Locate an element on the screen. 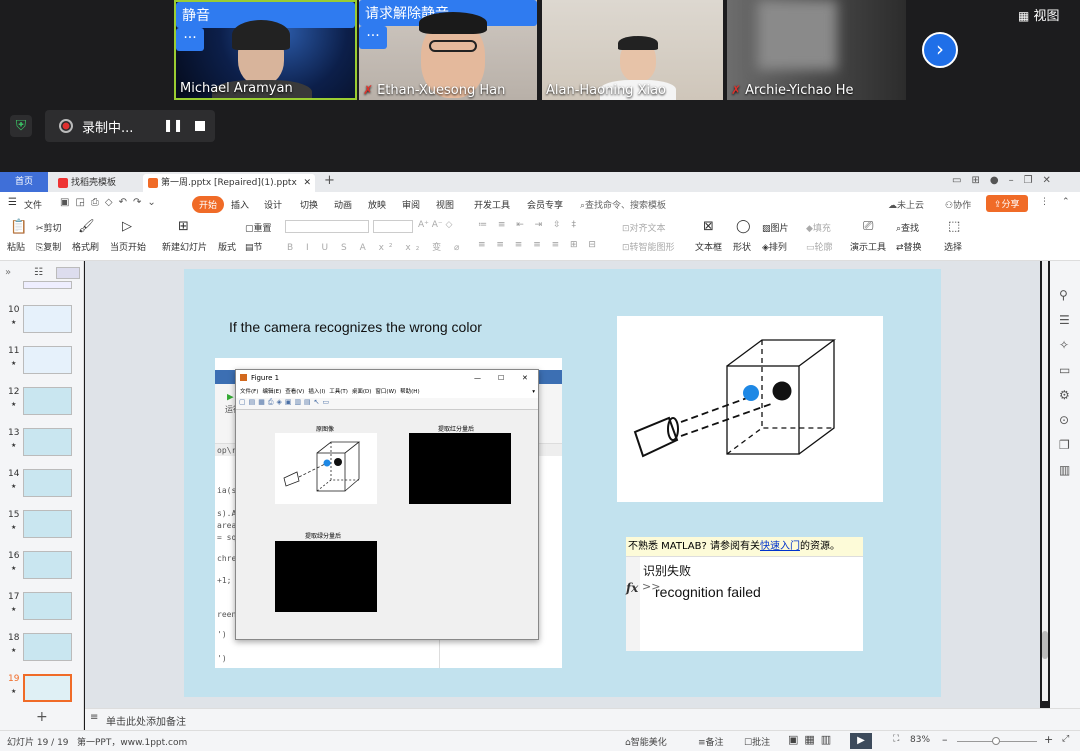 Image resolution: width=1080 pixels, height=751 pixels. select-button: 选择 is located at coordinates (953, 246).